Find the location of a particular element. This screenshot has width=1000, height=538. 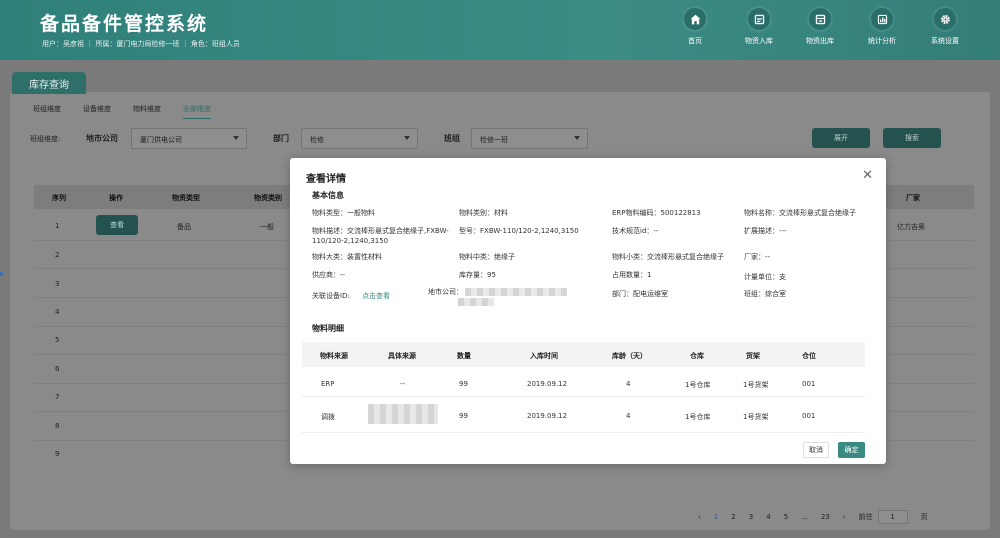

field-supplier: 供应商：-- is located at coordinates (329, 275).